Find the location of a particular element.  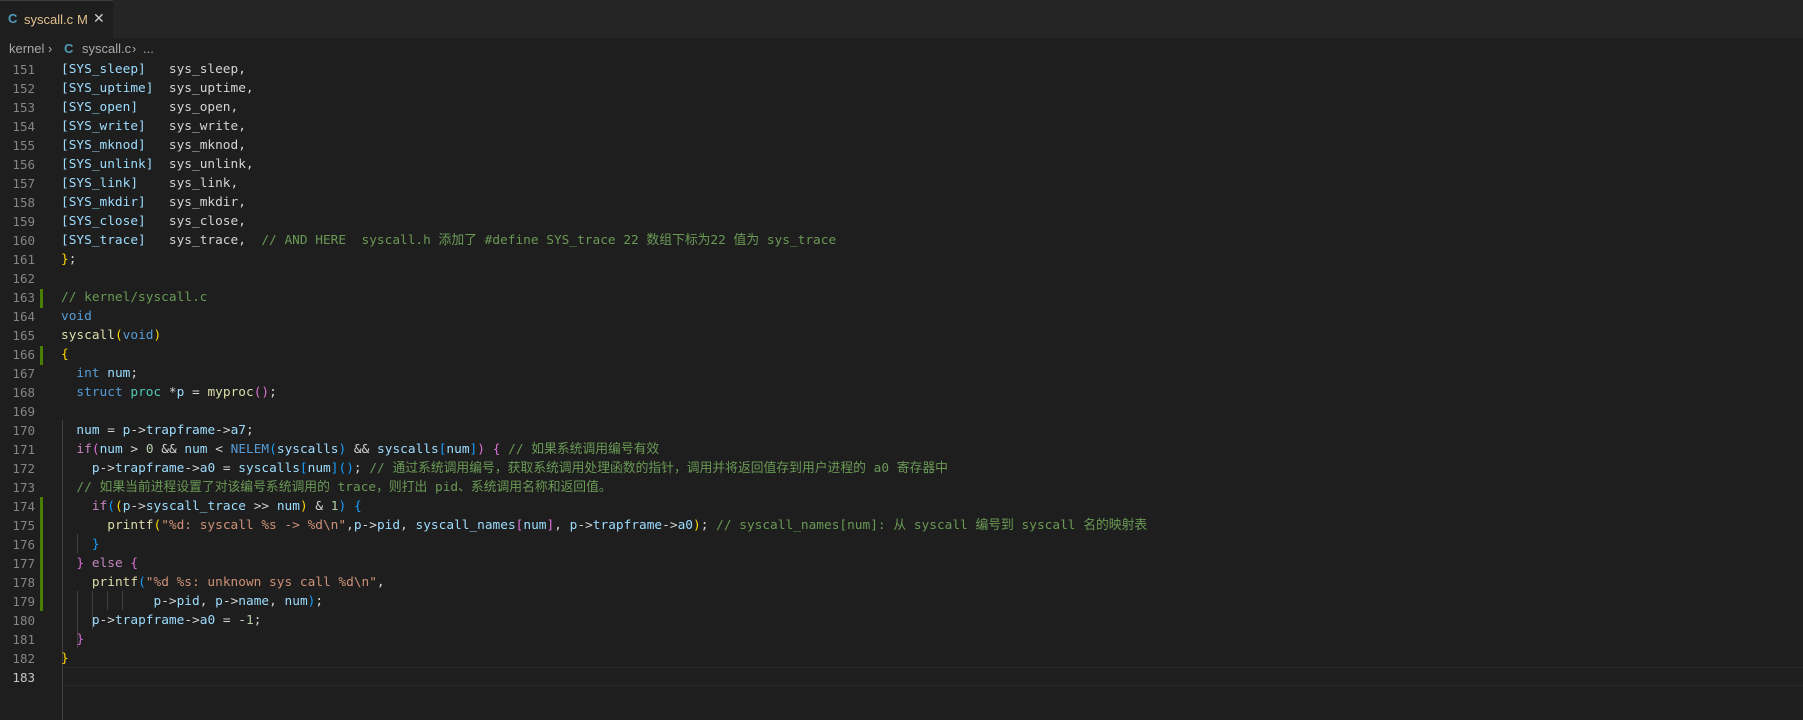

line-number: 165 is located at coordinates (23, 335).